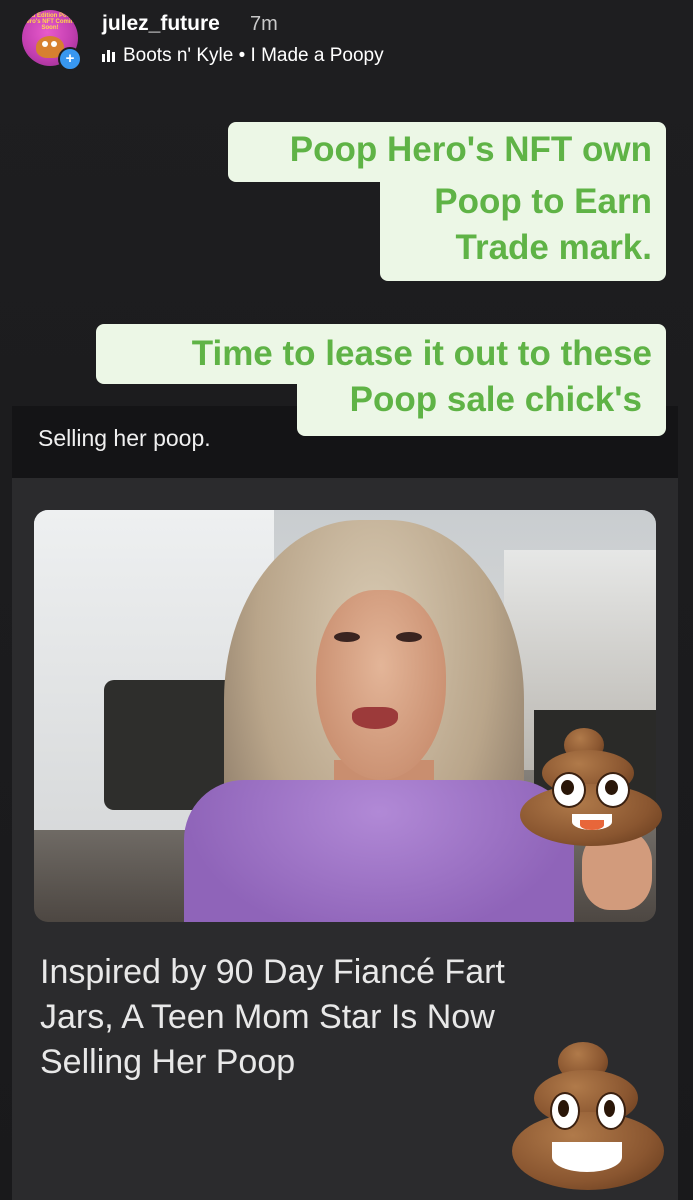 The height and width of the screenshot is (1200, 693). Describe the element at coordinates (495, 399) in the screenshot. I see `caption-2-line-2: Poop sale chick's` at that location.